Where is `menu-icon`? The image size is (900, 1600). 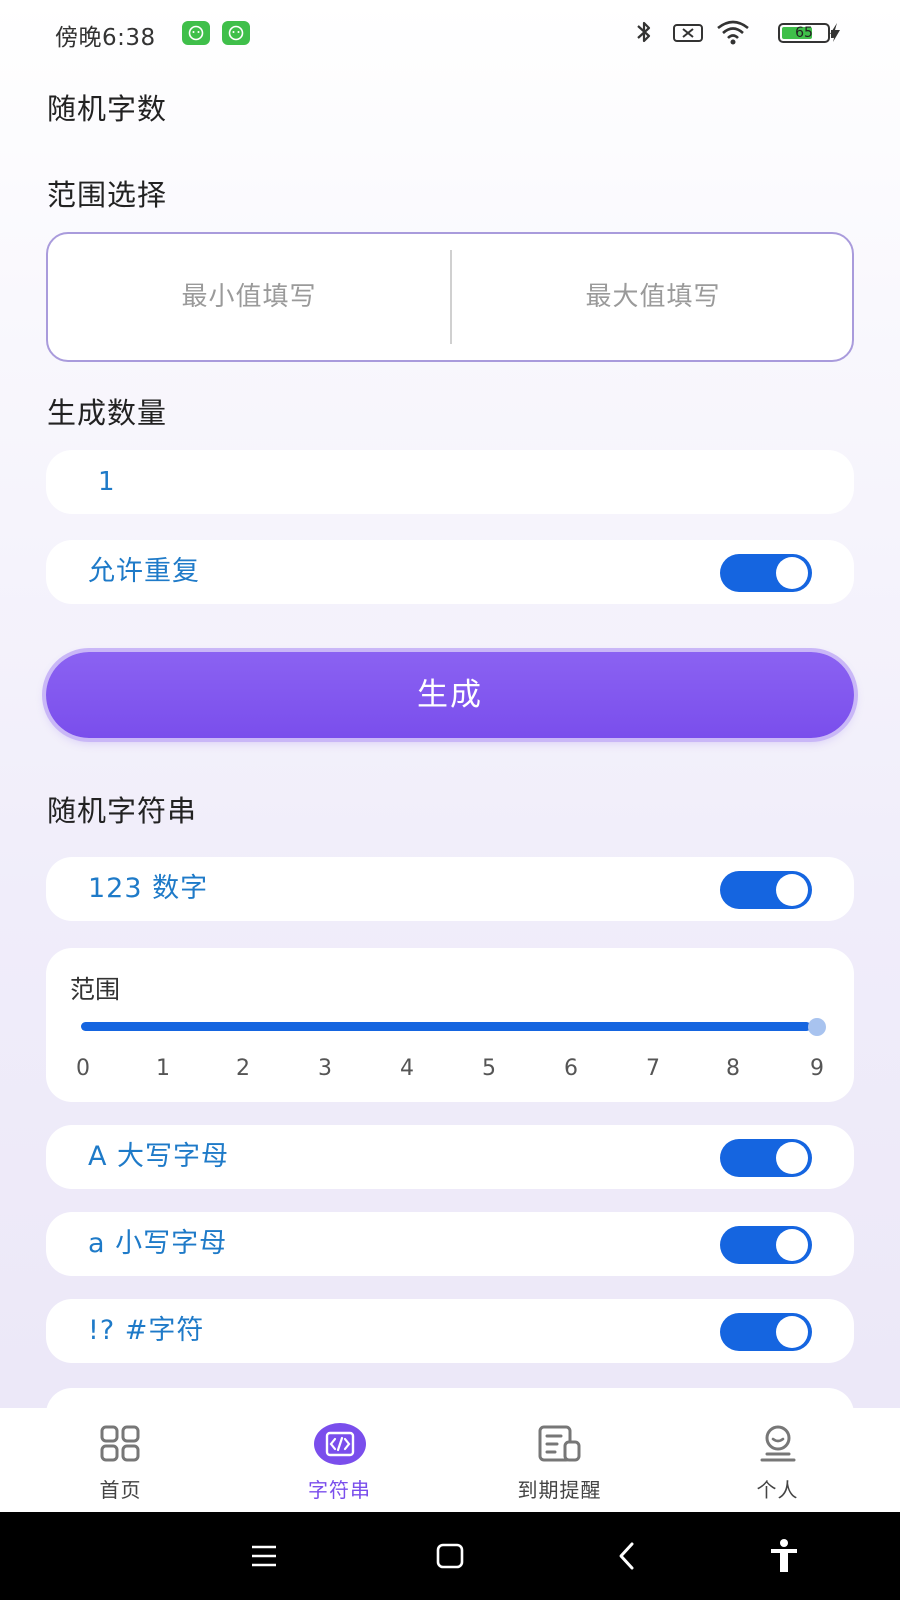
menu-icon is located at coordinates (264, 1556).